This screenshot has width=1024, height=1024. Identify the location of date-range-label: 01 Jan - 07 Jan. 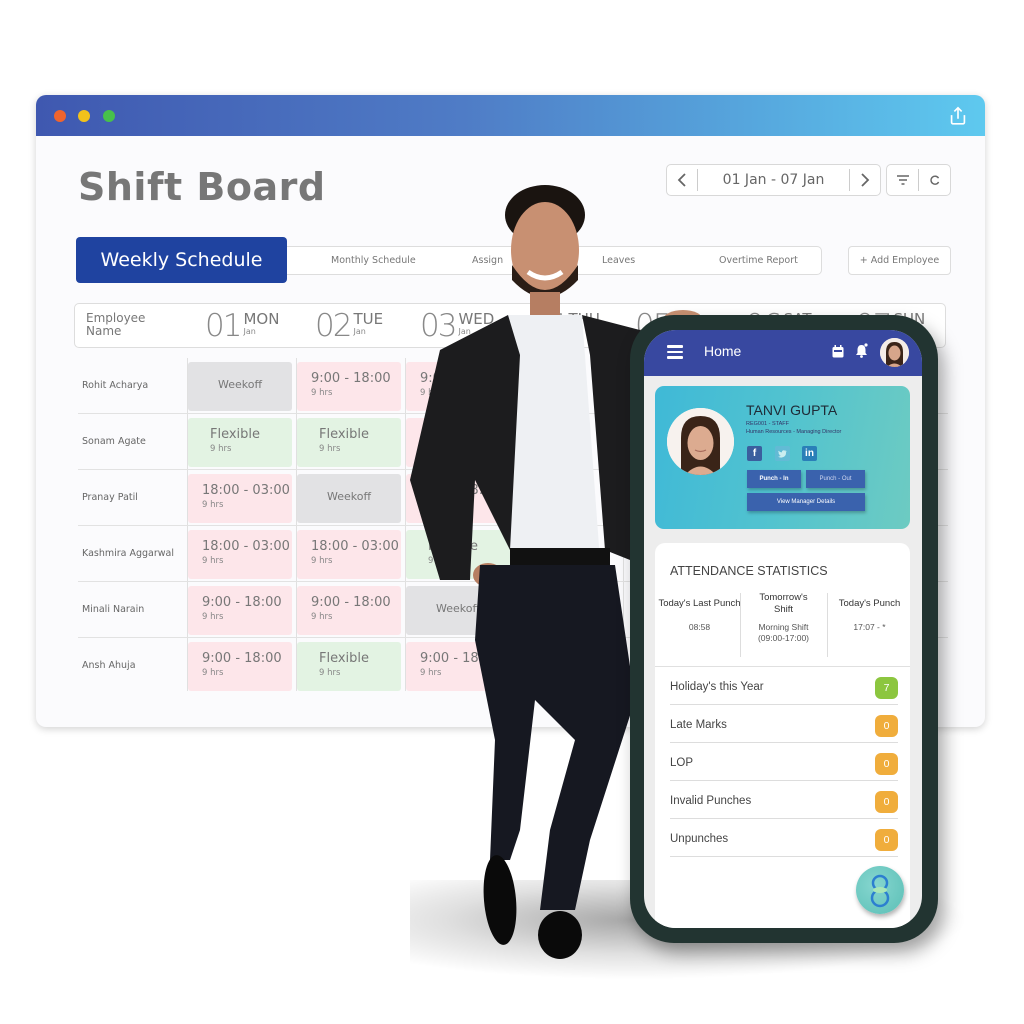
(773, 180).